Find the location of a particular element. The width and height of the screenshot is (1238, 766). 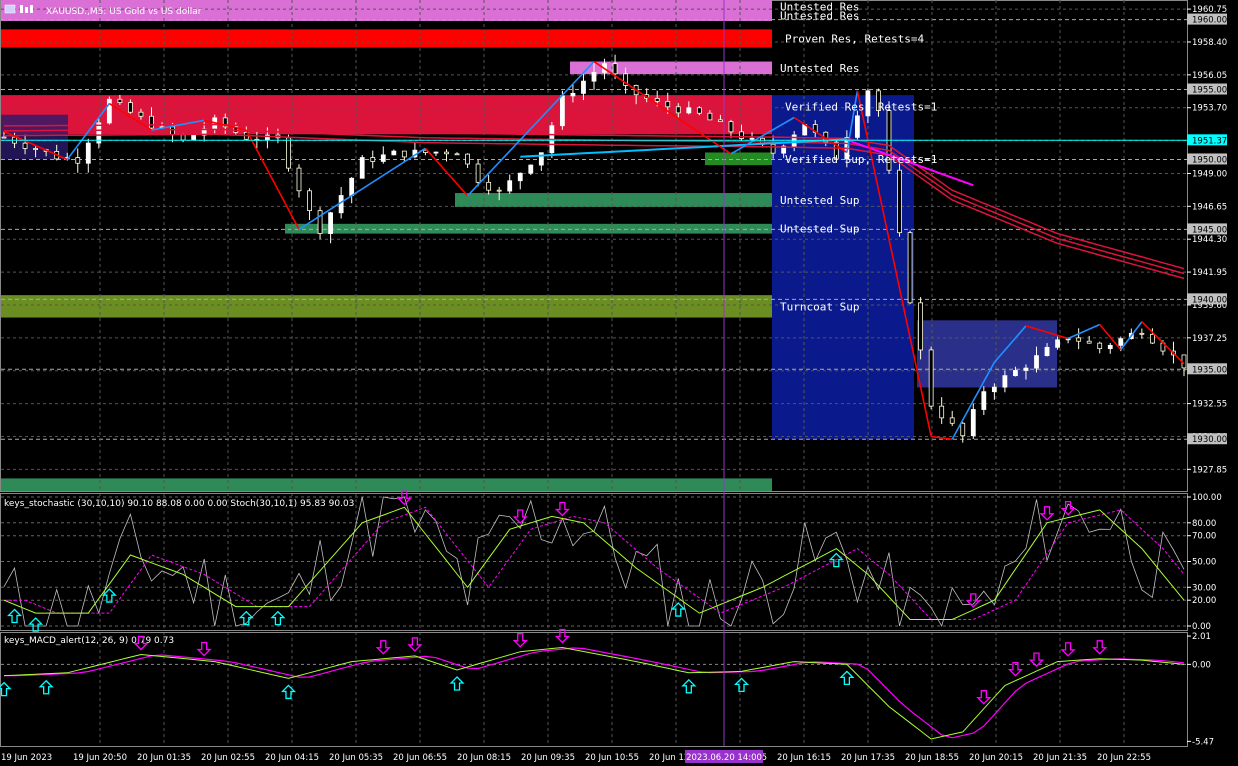

price-label-text: 1935.00 is located at coordinates (1209, 370).